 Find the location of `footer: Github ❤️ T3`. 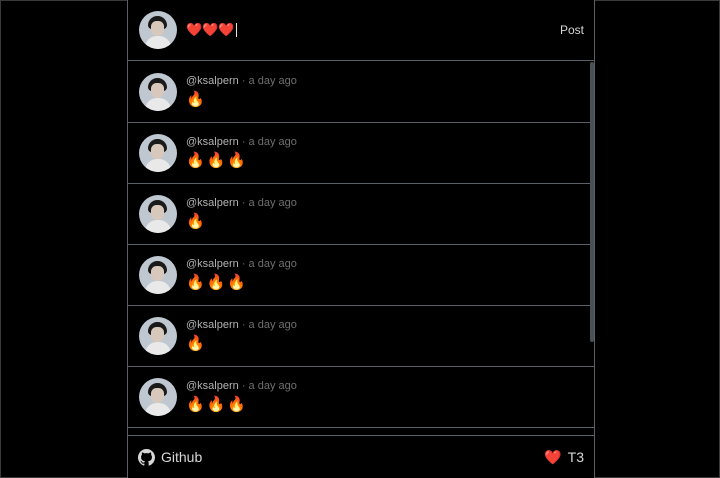

footer: Github ❤️ T3 is located at coordinates (361, 456).